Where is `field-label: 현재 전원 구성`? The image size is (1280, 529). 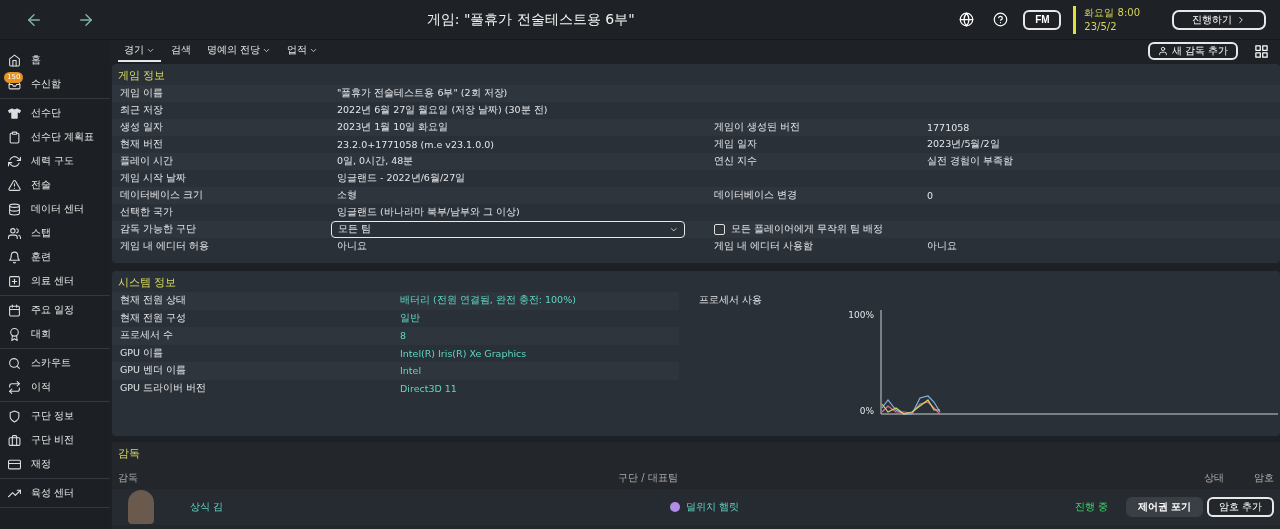
field-label: 현재 전원 구성 is located at coordinates (154, 318).